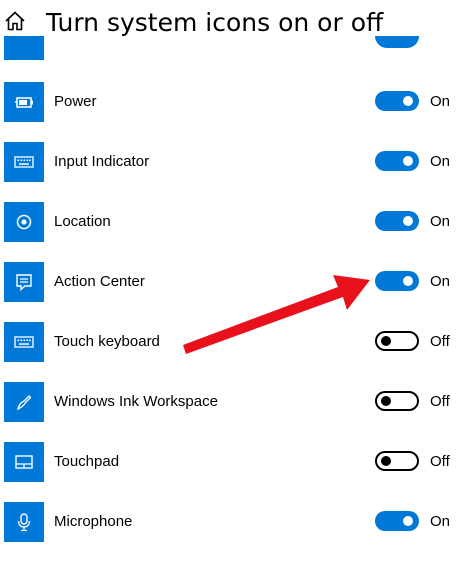 The image size is (463, 565). What do you see at coordinates (75, 101) in the screenshot?
I see `row-label: Power` at bounding box center [75, 101].